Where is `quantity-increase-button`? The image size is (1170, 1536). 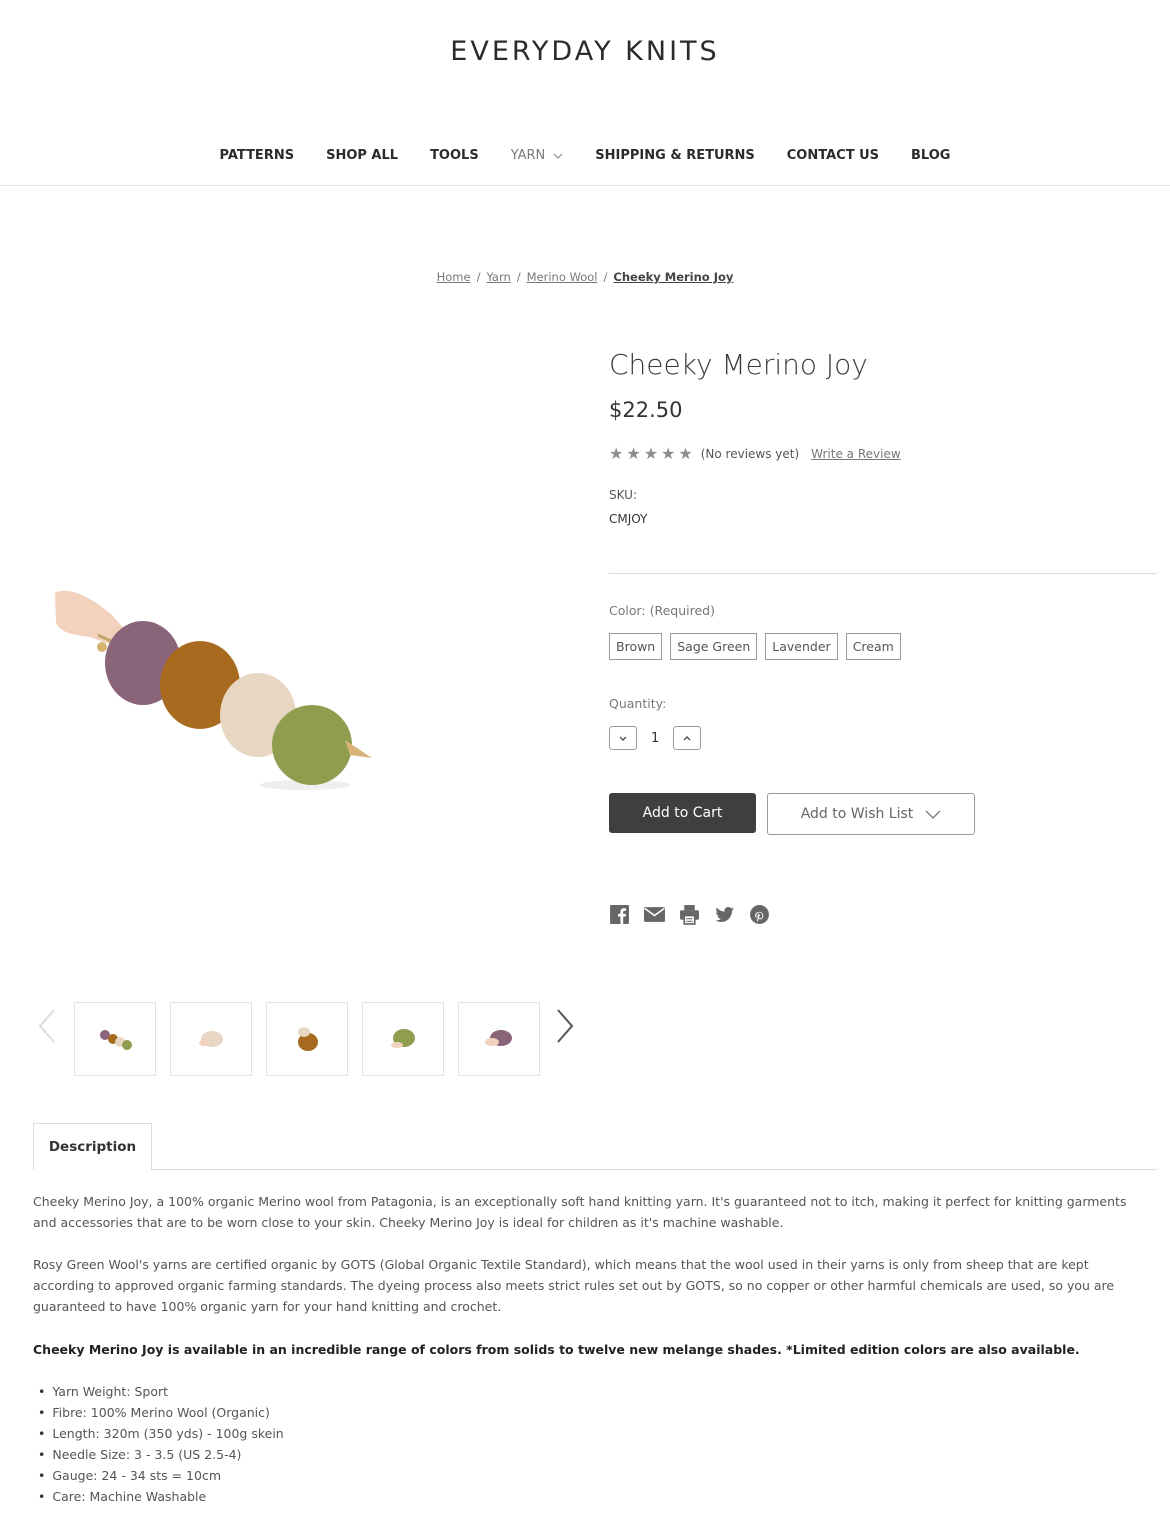 quantity-increase-button is located at coordinates (687, 738).